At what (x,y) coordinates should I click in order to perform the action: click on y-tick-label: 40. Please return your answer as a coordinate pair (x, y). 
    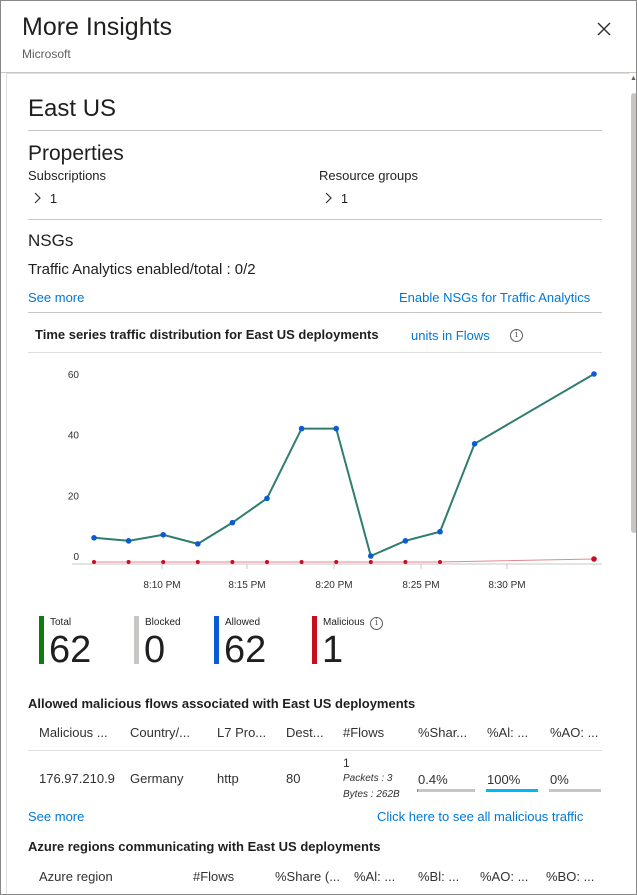
    Looking at the image, I should click on (74, 436).